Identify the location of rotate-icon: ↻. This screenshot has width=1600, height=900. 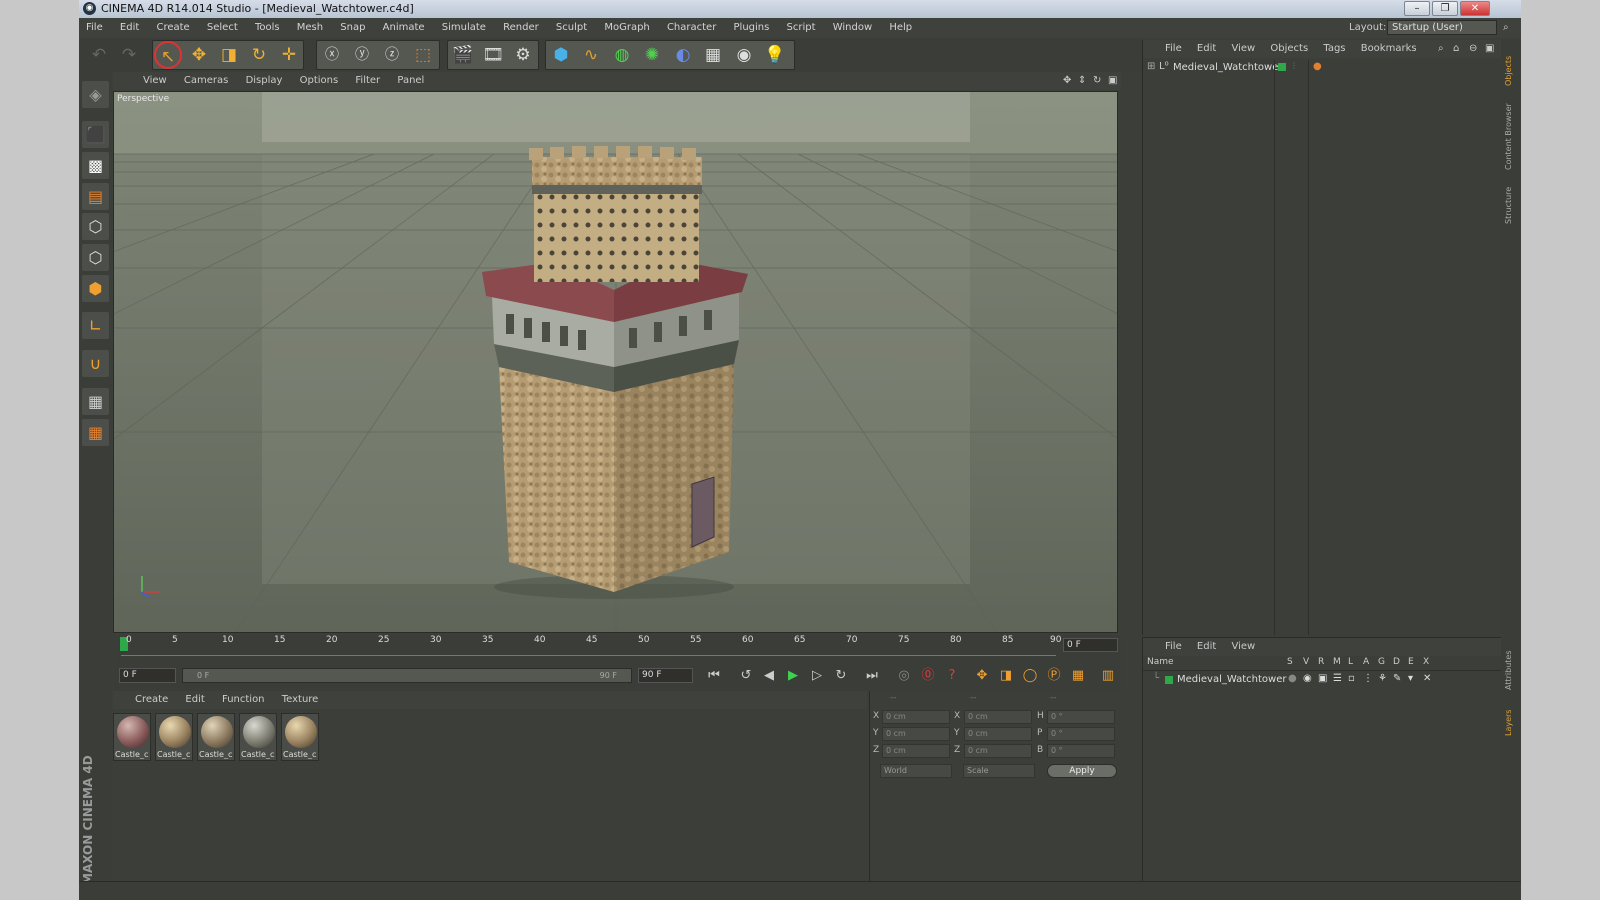
(259, 55).